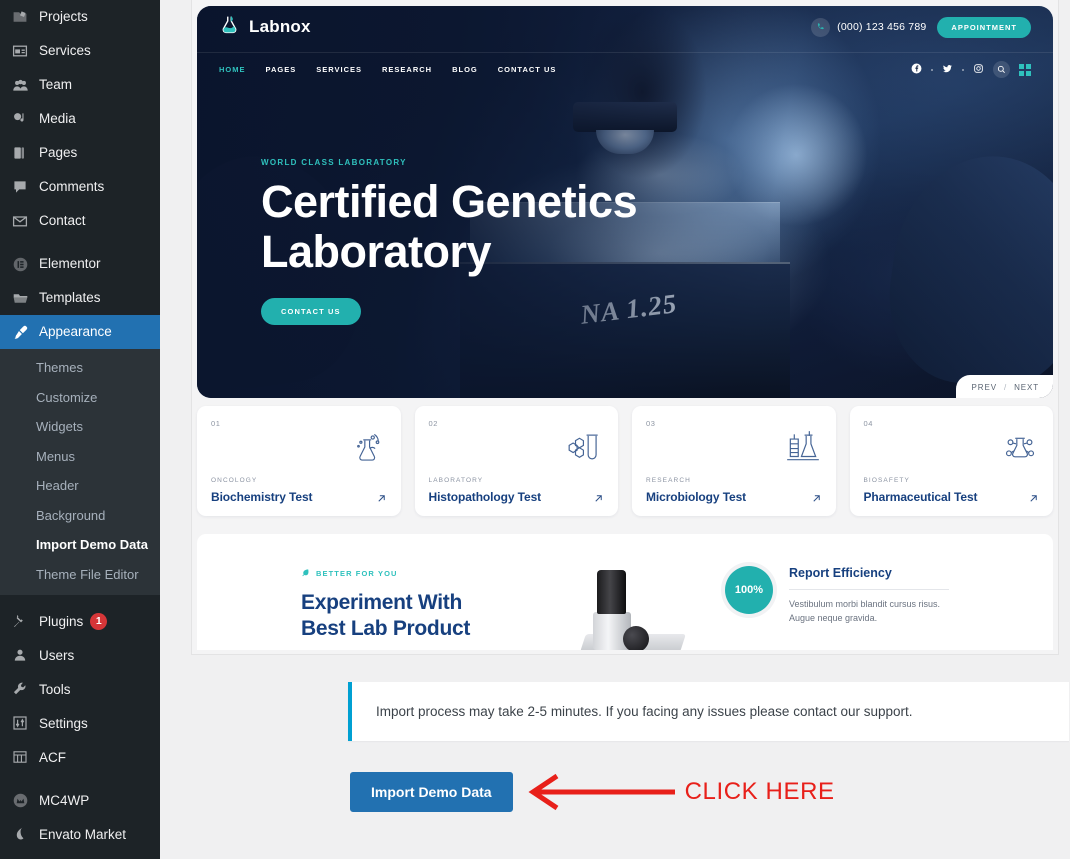 The height and width of the screenshot is (859, 1070). Describe the element at coordinates (585, 449) in the screenshot. I see `test-tube-molecule-icon` at that location.